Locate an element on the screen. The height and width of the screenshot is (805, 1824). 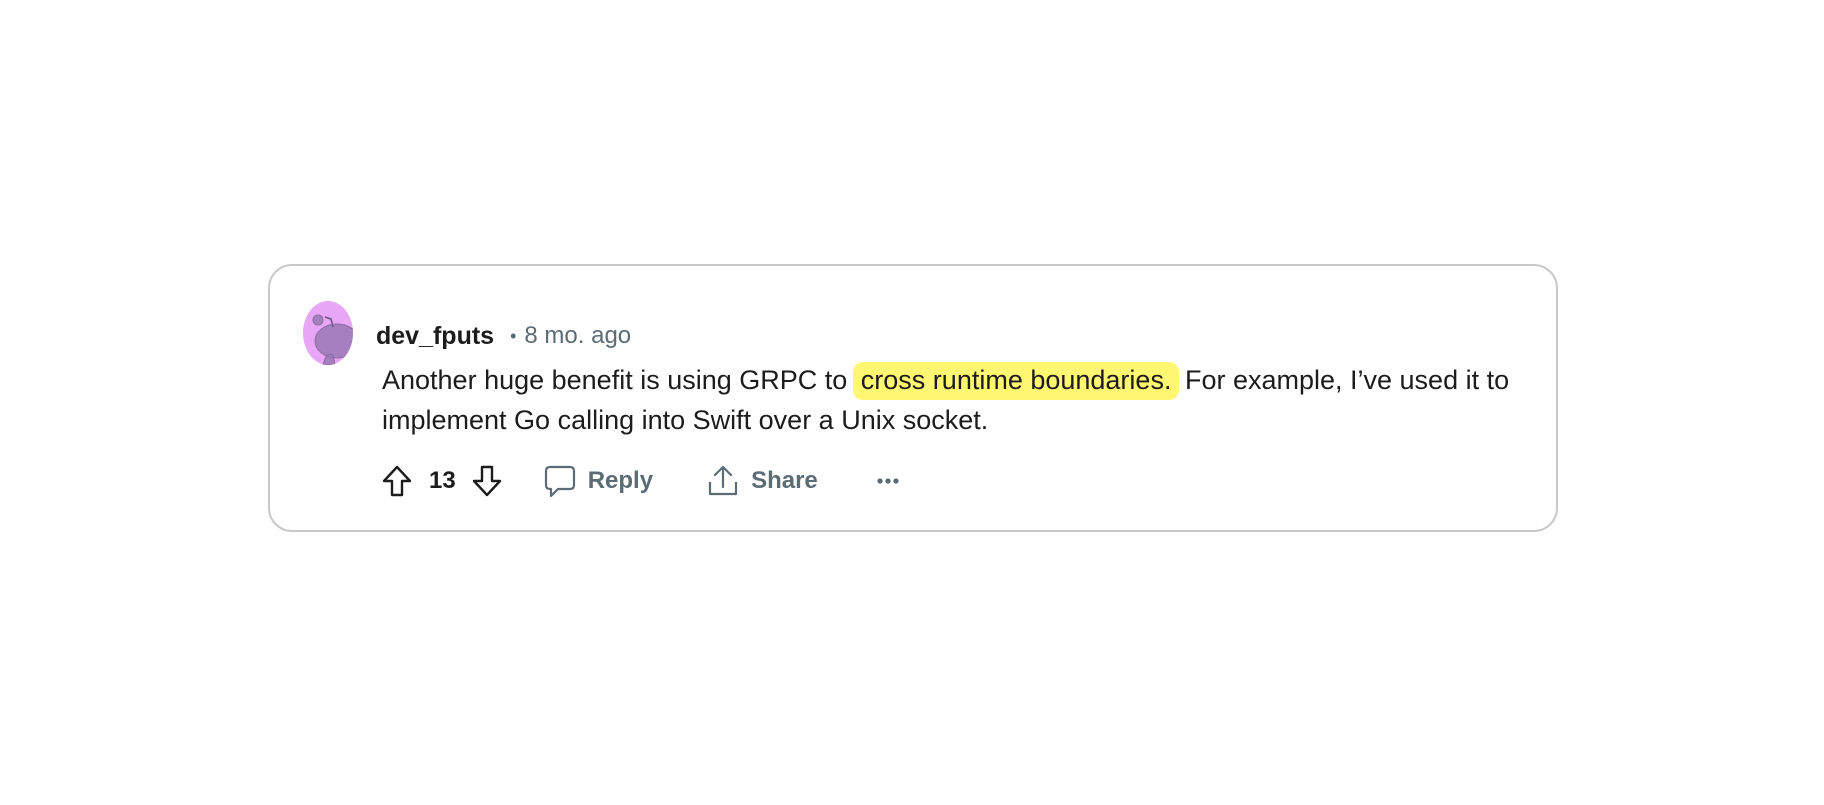
upvote-arrow-icon is located at coordinates (397, 481).